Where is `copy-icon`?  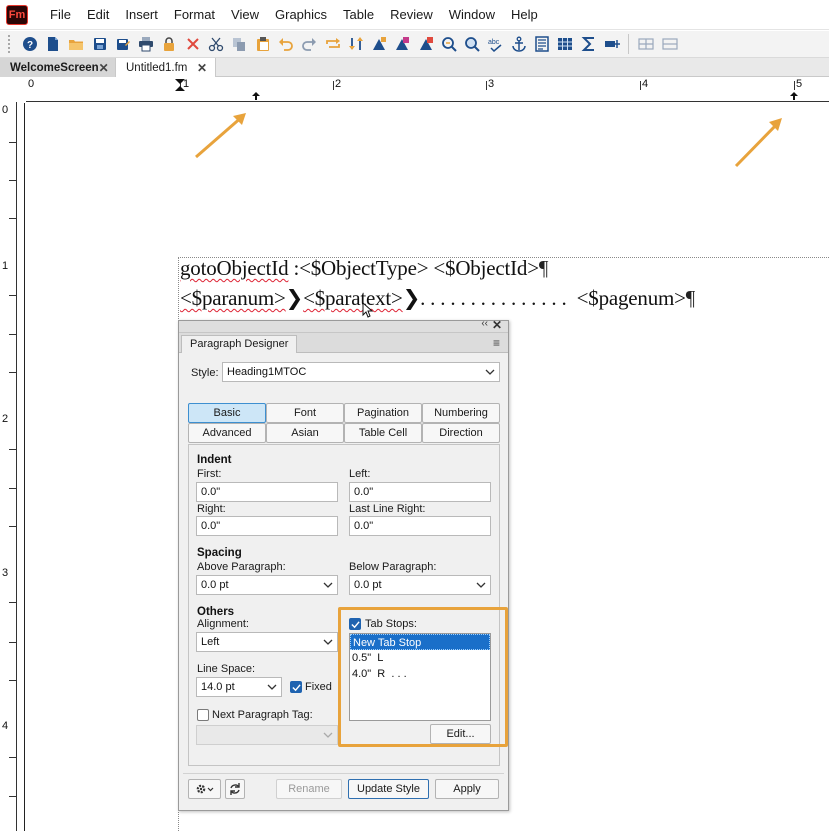
copy-icon is located at coordinates (239, 44).